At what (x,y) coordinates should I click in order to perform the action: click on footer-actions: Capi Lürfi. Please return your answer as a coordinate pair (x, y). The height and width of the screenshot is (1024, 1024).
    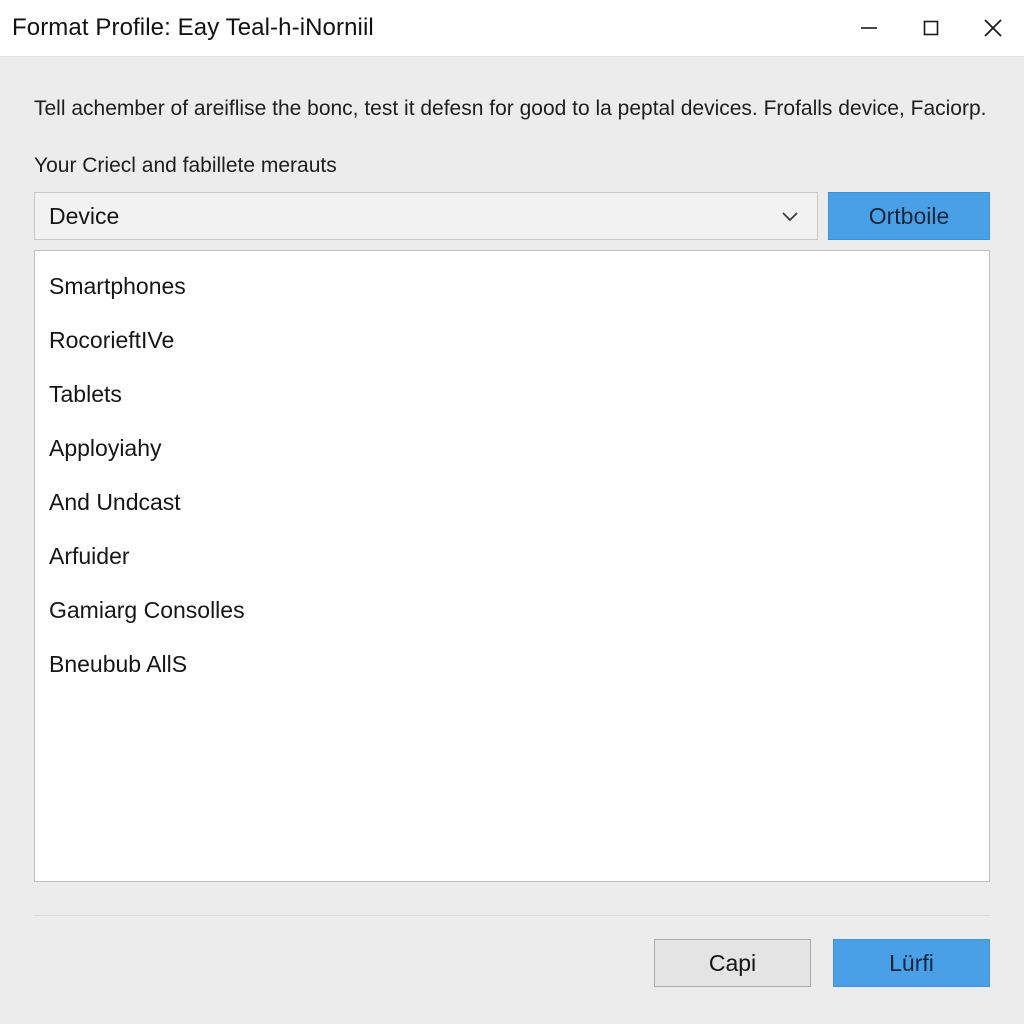
    Looking at the image, I should click on (512, 970).